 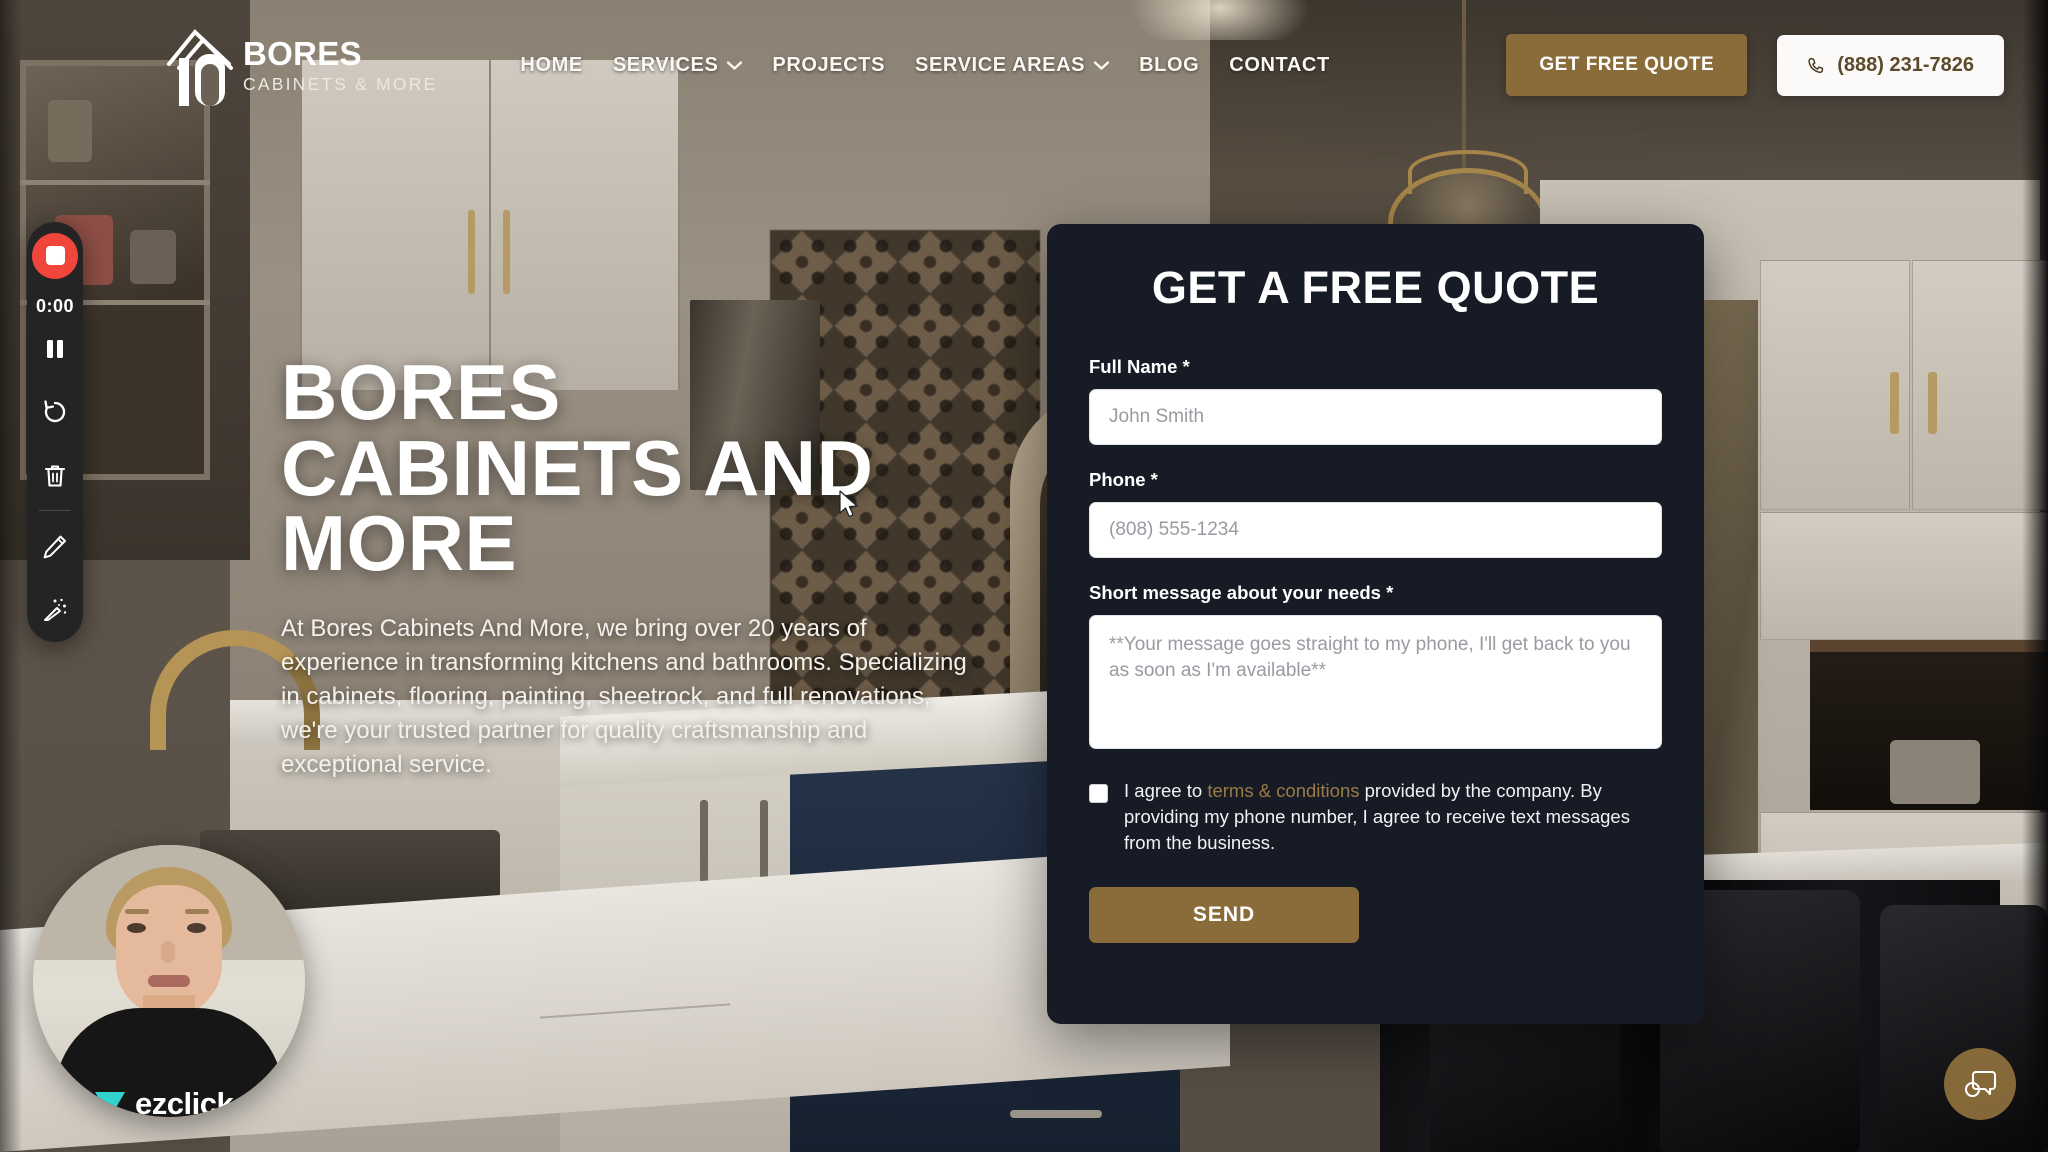 I want to click on chat-bubbles-icon, so click(x=1980, y=1084).